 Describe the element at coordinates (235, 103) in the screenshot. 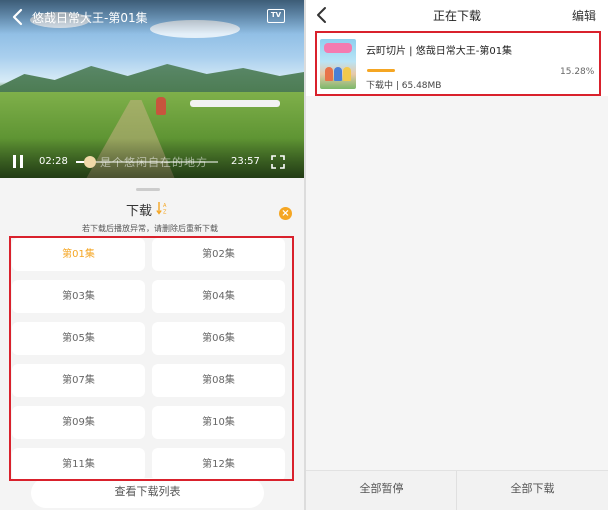

I see `video-frame-train` at that location.